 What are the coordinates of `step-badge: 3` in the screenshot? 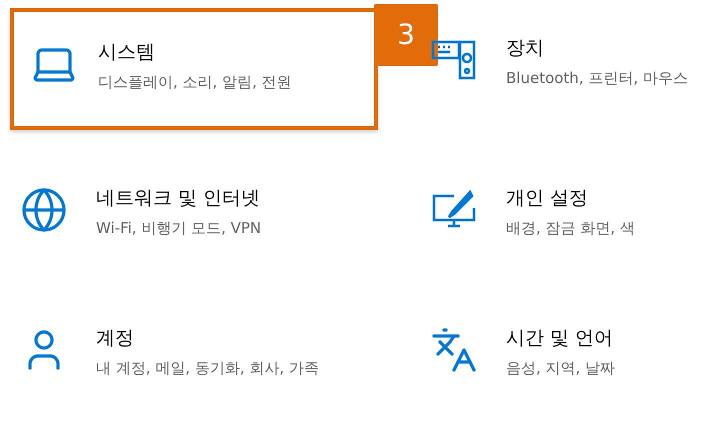 It's located at (406, 35).